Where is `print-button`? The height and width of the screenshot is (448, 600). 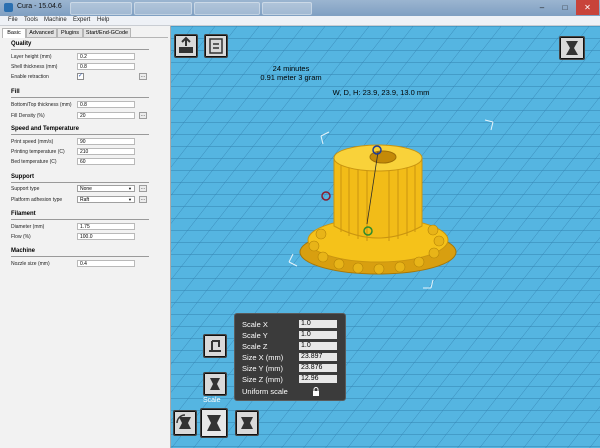
print-button is located at coordinates (216, 46).